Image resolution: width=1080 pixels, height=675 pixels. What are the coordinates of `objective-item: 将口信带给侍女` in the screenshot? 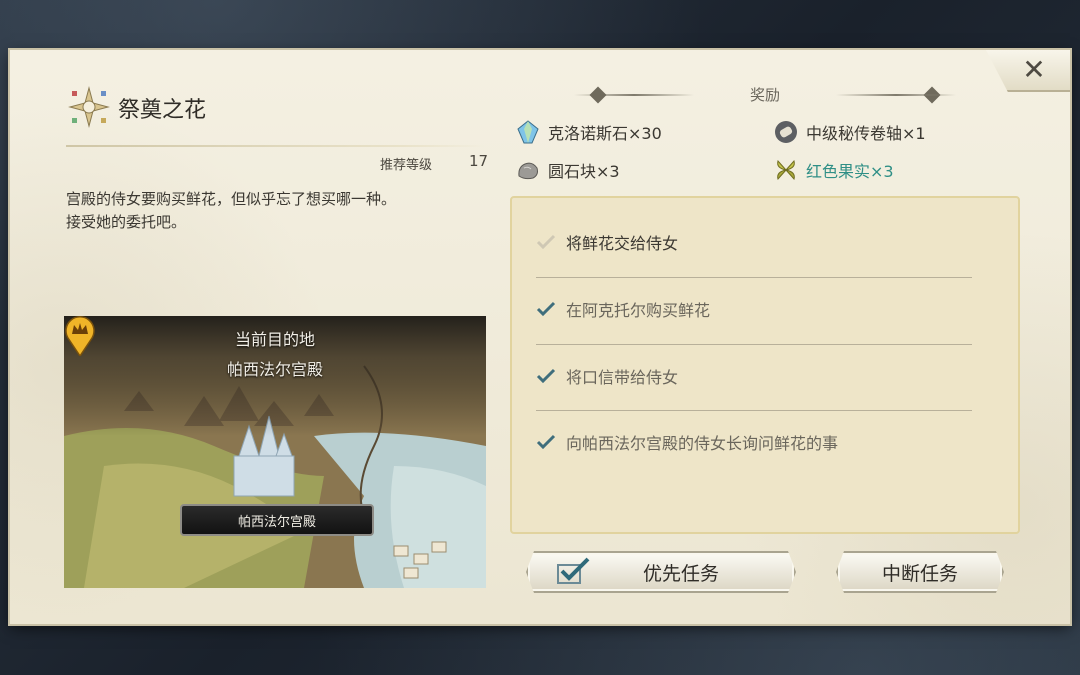 It's located at (607, 376).